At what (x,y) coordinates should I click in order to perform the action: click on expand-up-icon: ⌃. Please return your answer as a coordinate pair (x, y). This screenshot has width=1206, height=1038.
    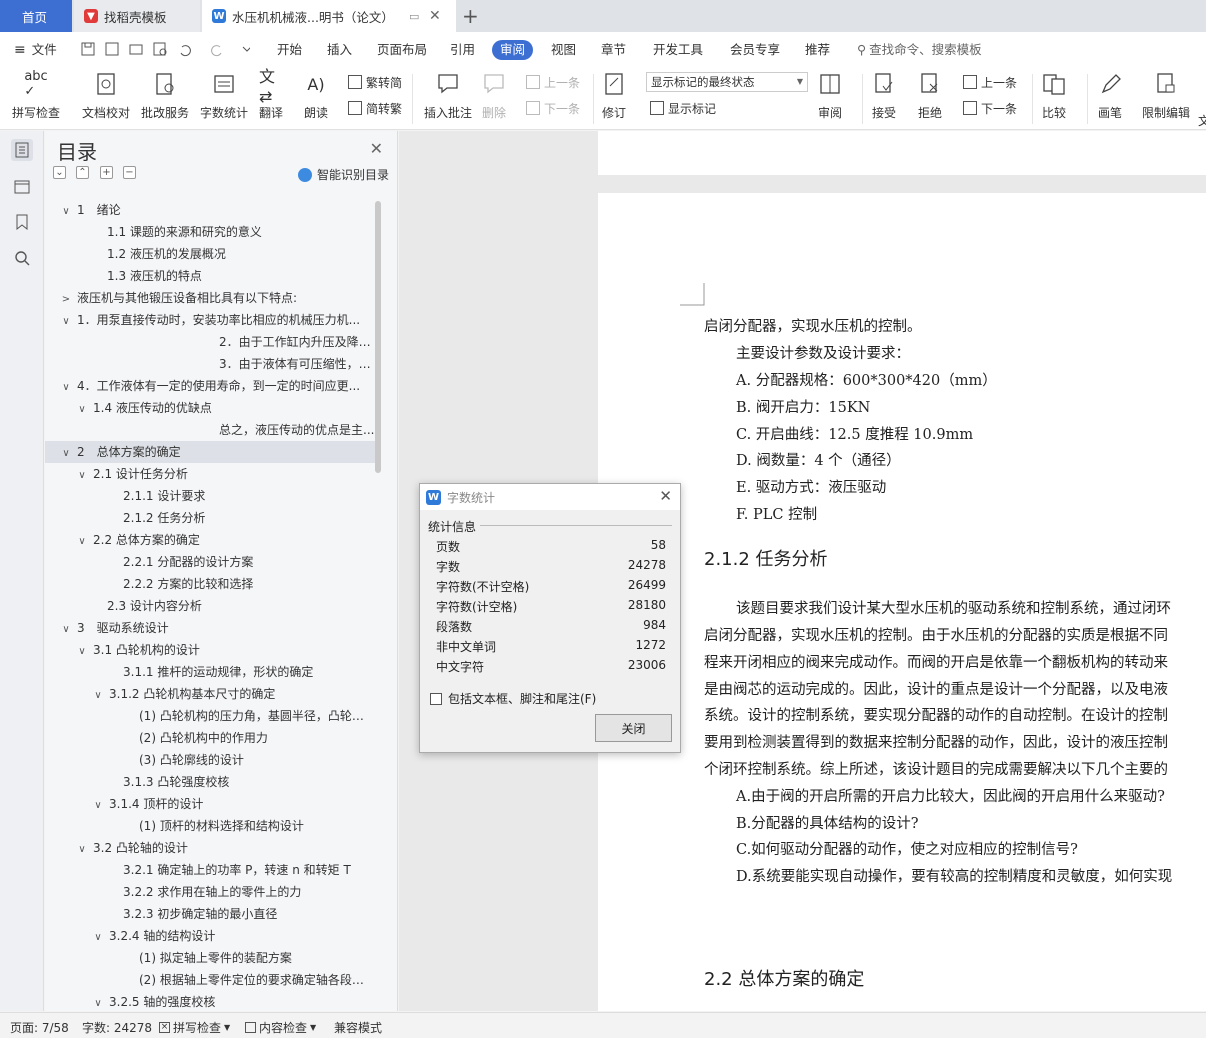
    Looking at the image, I should click on (82, 172).